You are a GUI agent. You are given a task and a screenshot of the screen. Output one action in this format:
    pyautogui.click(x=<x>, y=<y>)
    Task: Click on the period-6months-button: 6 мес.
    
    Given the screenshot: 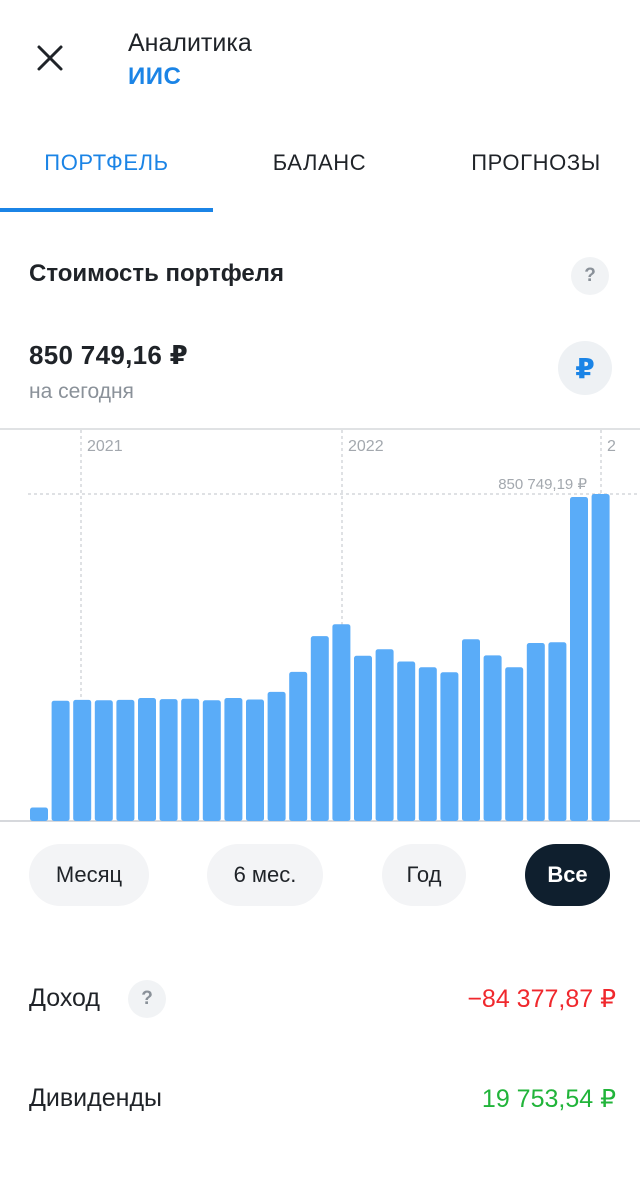 What is the action you would take?
    pyautogui.click(x=265, y=875)
    